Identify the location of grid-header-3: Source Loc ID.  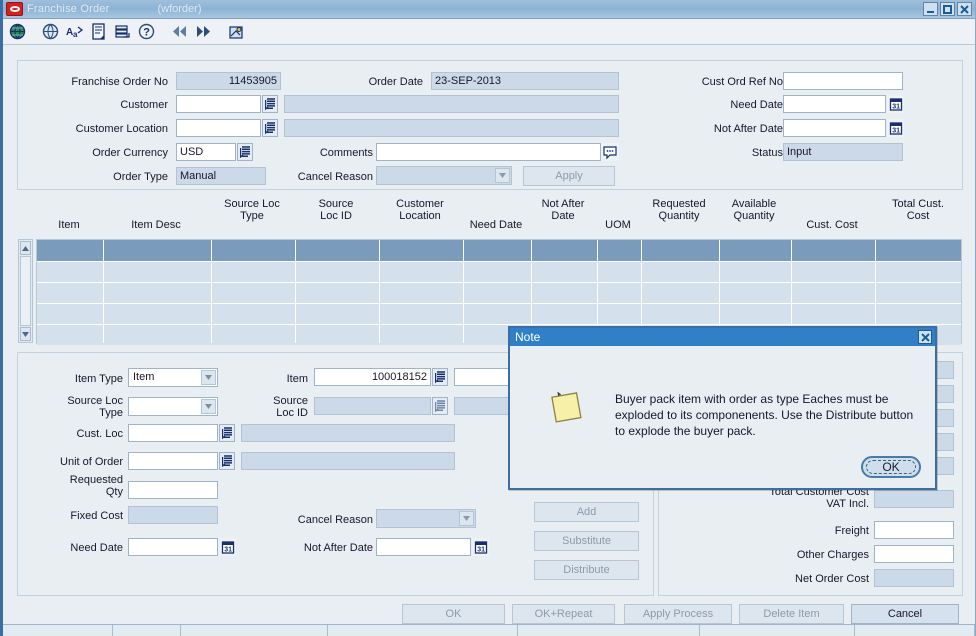
(336, 210).